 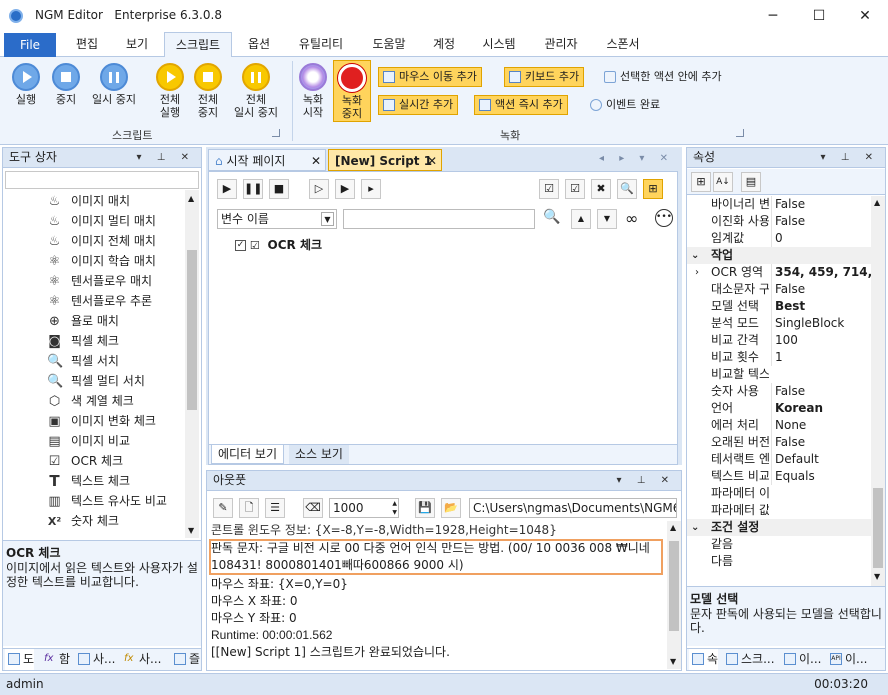 I want to click on play-icon: ▶, so click(x=227, y=189).